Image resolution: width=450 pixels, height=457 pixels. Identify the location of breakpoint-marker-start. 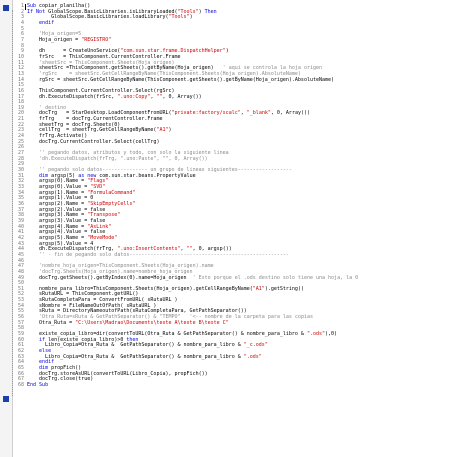
(6, 8).